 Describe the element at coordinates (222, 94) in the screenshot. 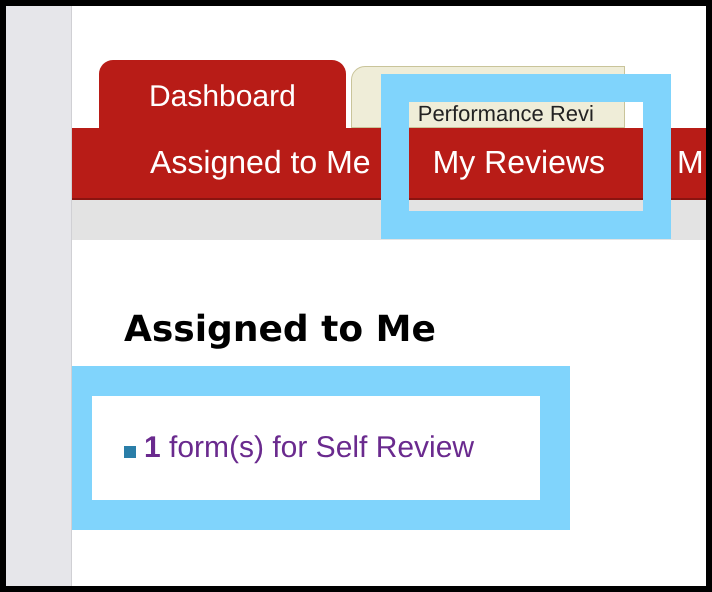

I see `tab: Dashboard` at that location.